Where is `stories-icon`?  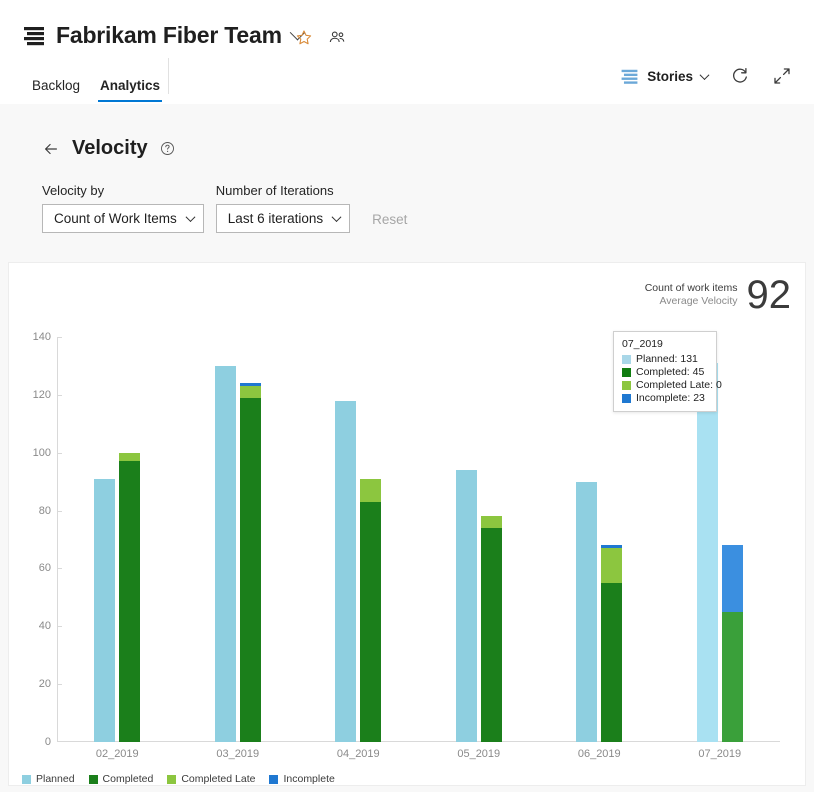 stories-icon is located at coordinates (629, 76).